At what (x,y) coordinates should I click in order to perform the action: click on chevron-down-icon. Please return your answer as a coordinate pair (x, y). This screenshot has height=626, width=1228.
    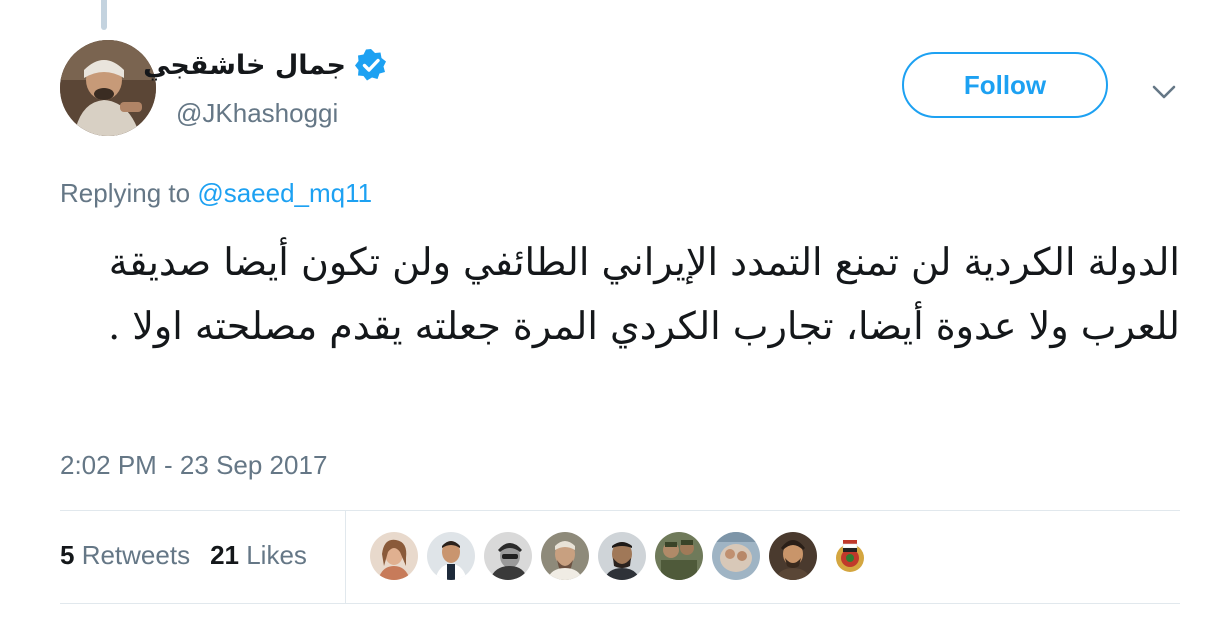
    Looking at the image, I should click on (1164, 92).